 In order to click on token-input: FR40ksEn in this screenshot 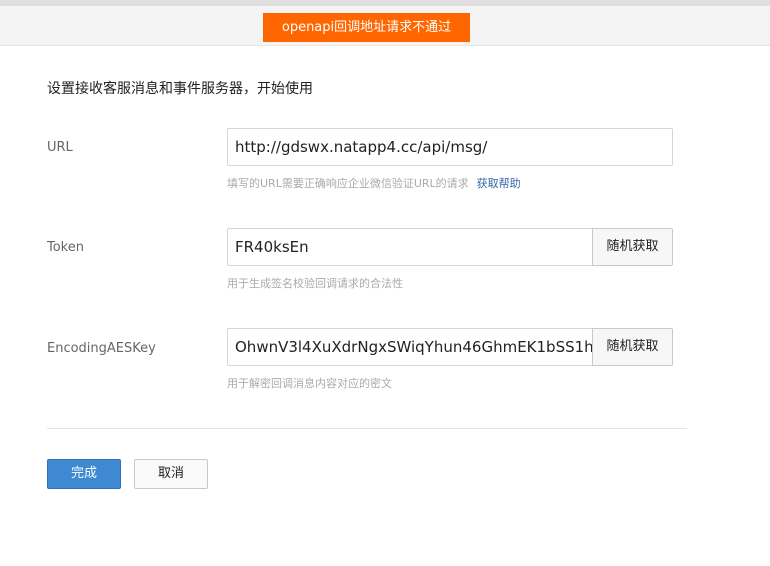, I will do `click(410, 247)`.